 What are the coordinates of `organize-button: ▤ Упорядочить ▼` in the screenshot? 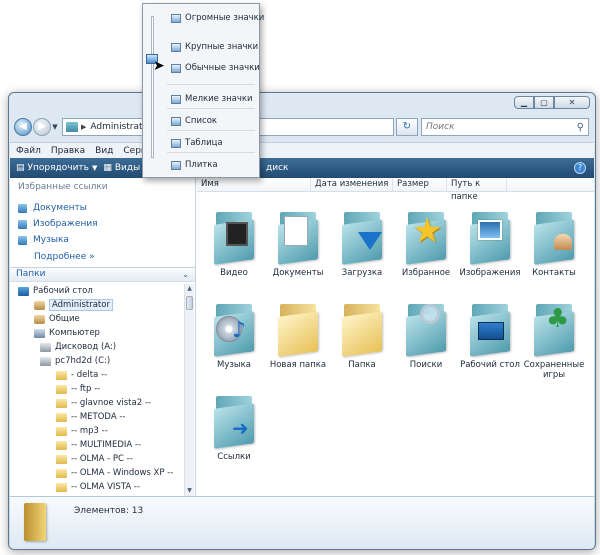 It's located at (56, 168).